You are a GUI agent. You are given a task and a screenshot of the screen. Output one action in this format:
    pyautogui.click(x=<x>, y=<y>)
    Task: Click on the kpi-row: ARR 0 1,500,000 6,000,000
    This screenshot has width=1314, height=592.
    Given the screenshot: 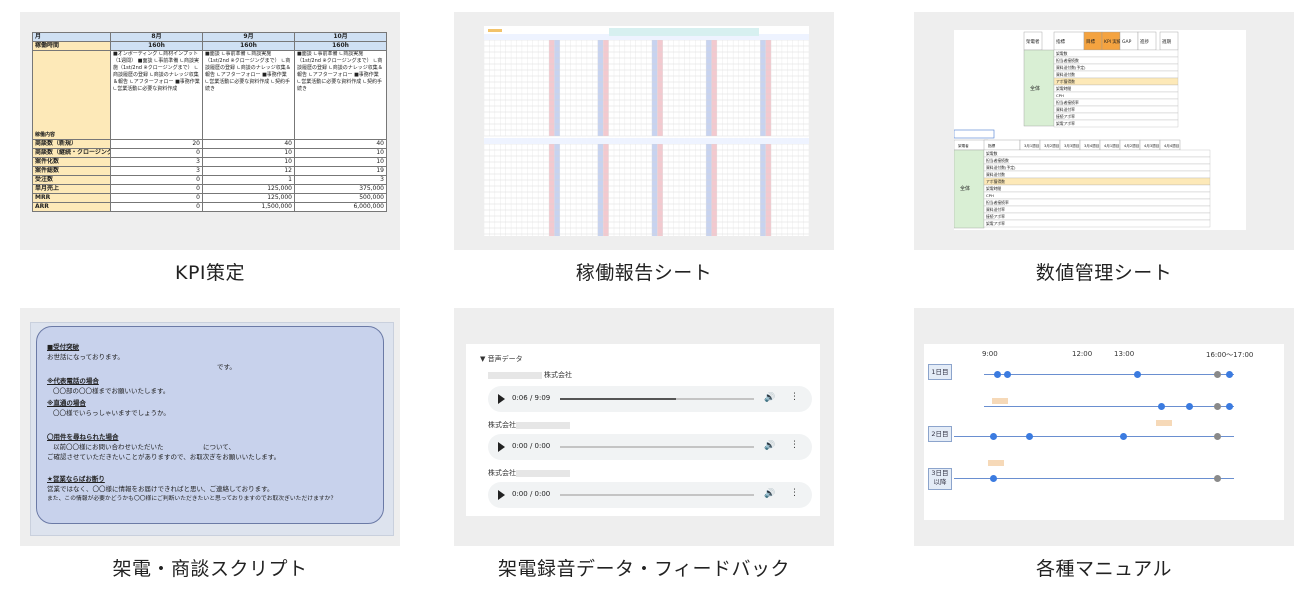 What is the action you would take?
    pyautogui.click(x=209, y=207)
    